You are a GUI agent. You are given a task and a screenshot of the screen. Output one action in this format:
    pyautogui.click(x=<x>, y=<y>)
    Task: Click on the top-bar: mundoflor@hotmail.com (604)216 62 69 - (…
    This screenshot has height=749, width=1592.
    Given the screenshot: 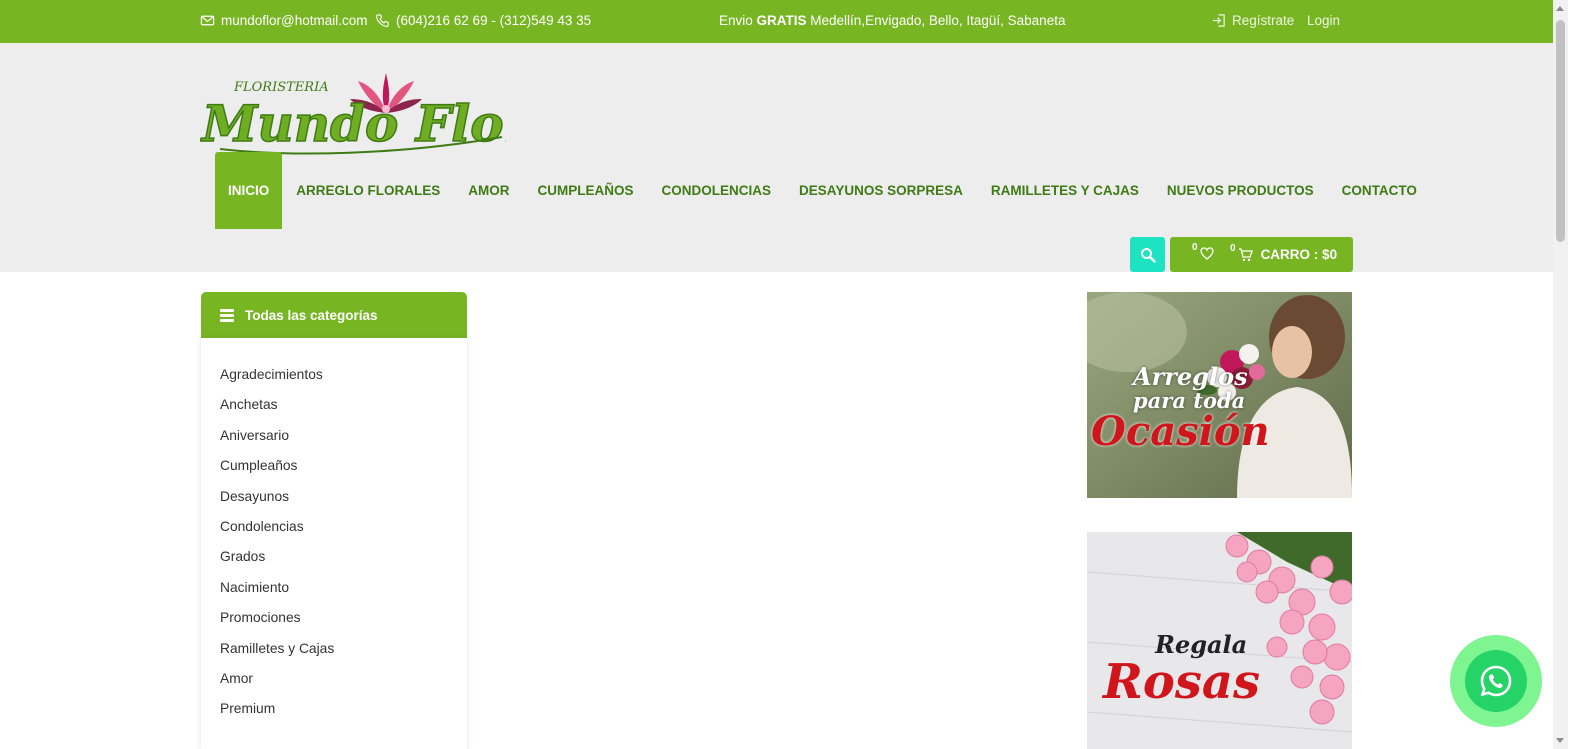 What is the action you would take?
    pyautogui.click(x=776, y=21)
    